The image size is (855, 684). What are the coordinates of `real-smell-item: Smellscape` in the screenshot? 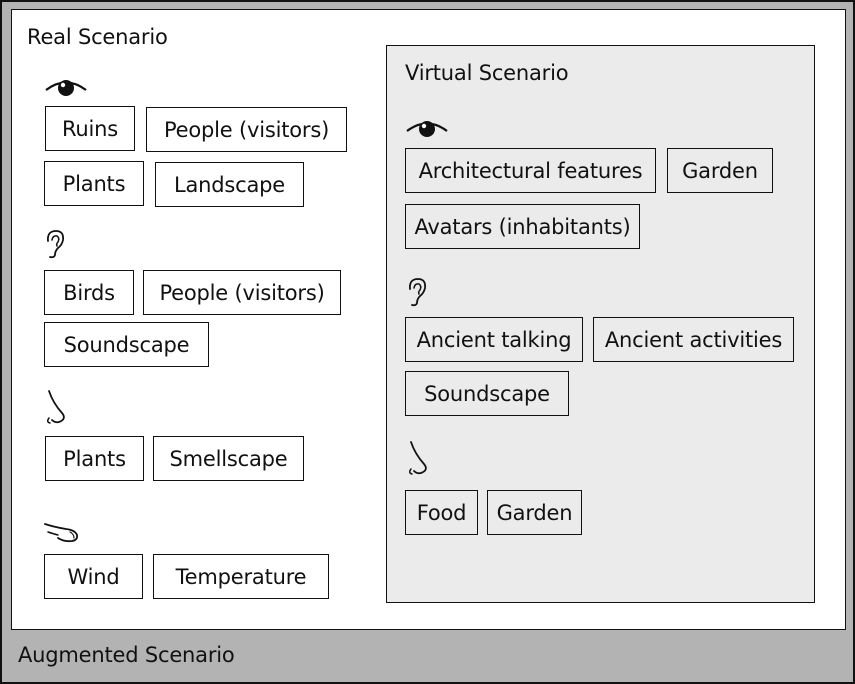 It's located at (228, 458).